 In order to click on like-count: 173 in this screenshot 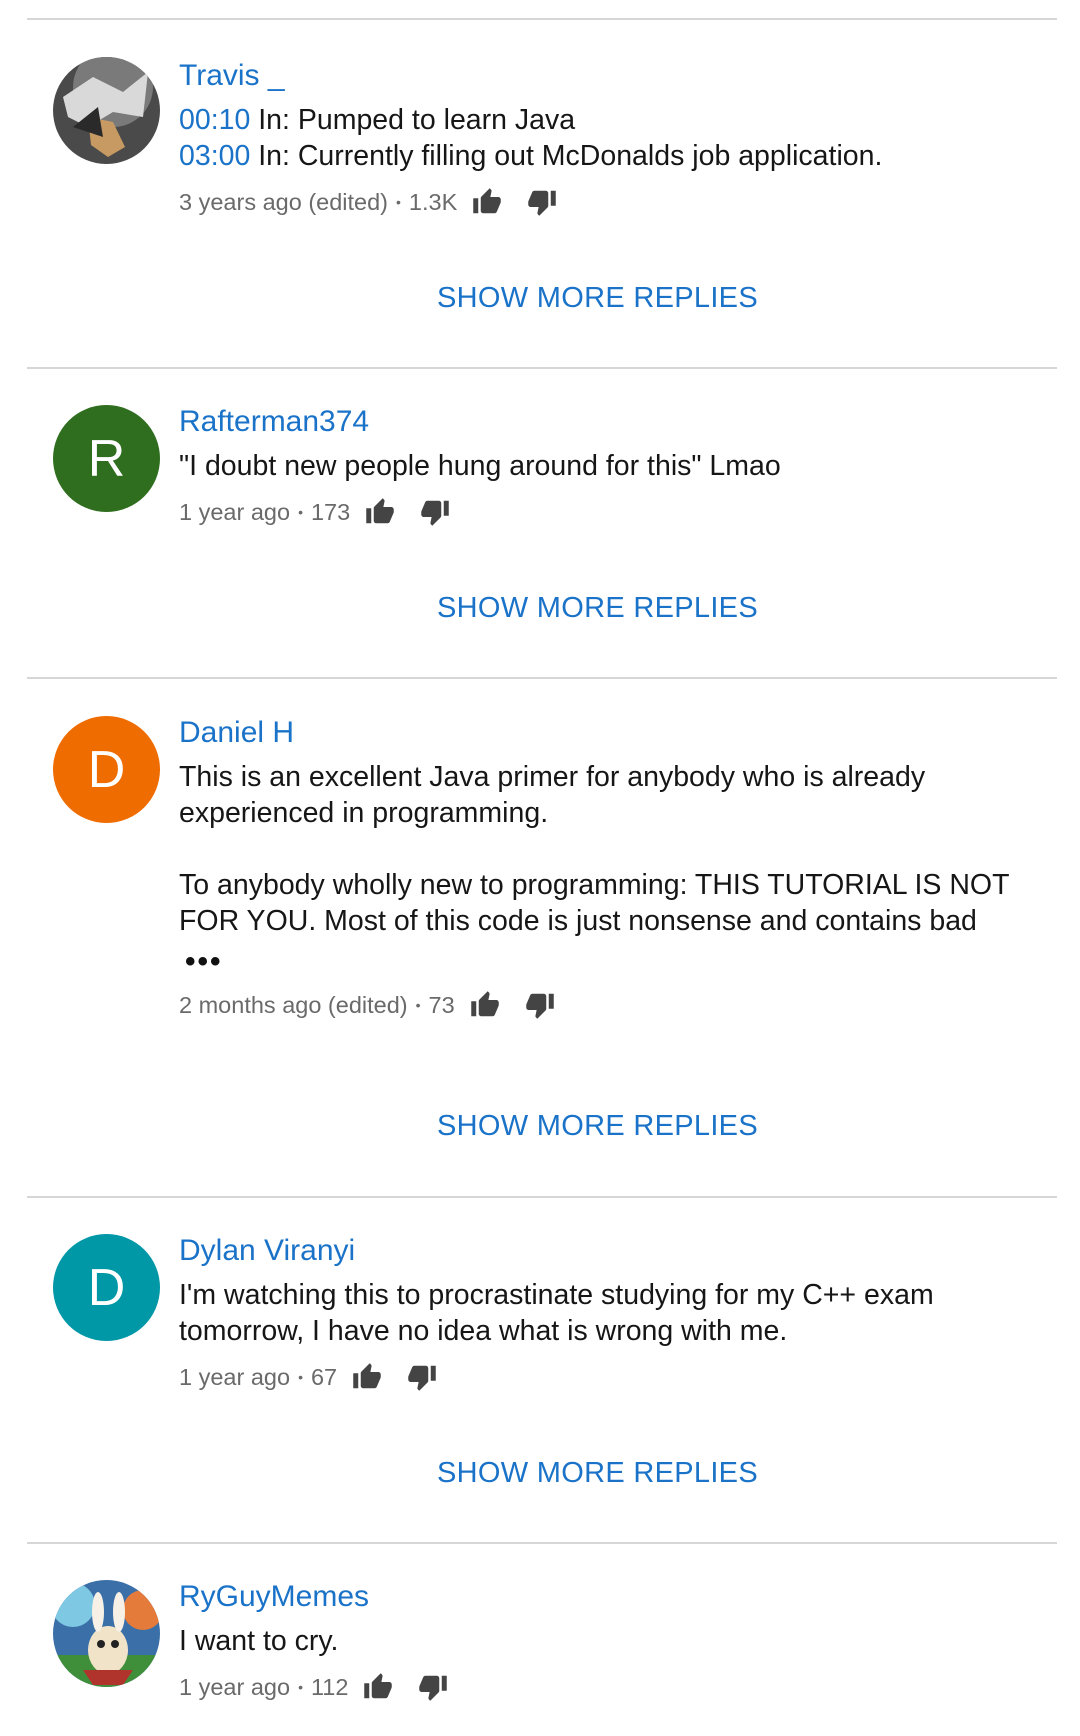, I will do `click(330, 511)`.